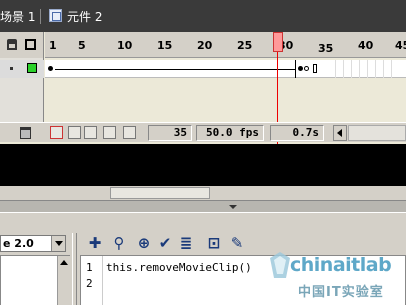 The image size is (406, 305). What do you see at coordinates (377, 133) in the screenshot?
I see `horizontal-scrollbar` at bounding box center [377, 133].